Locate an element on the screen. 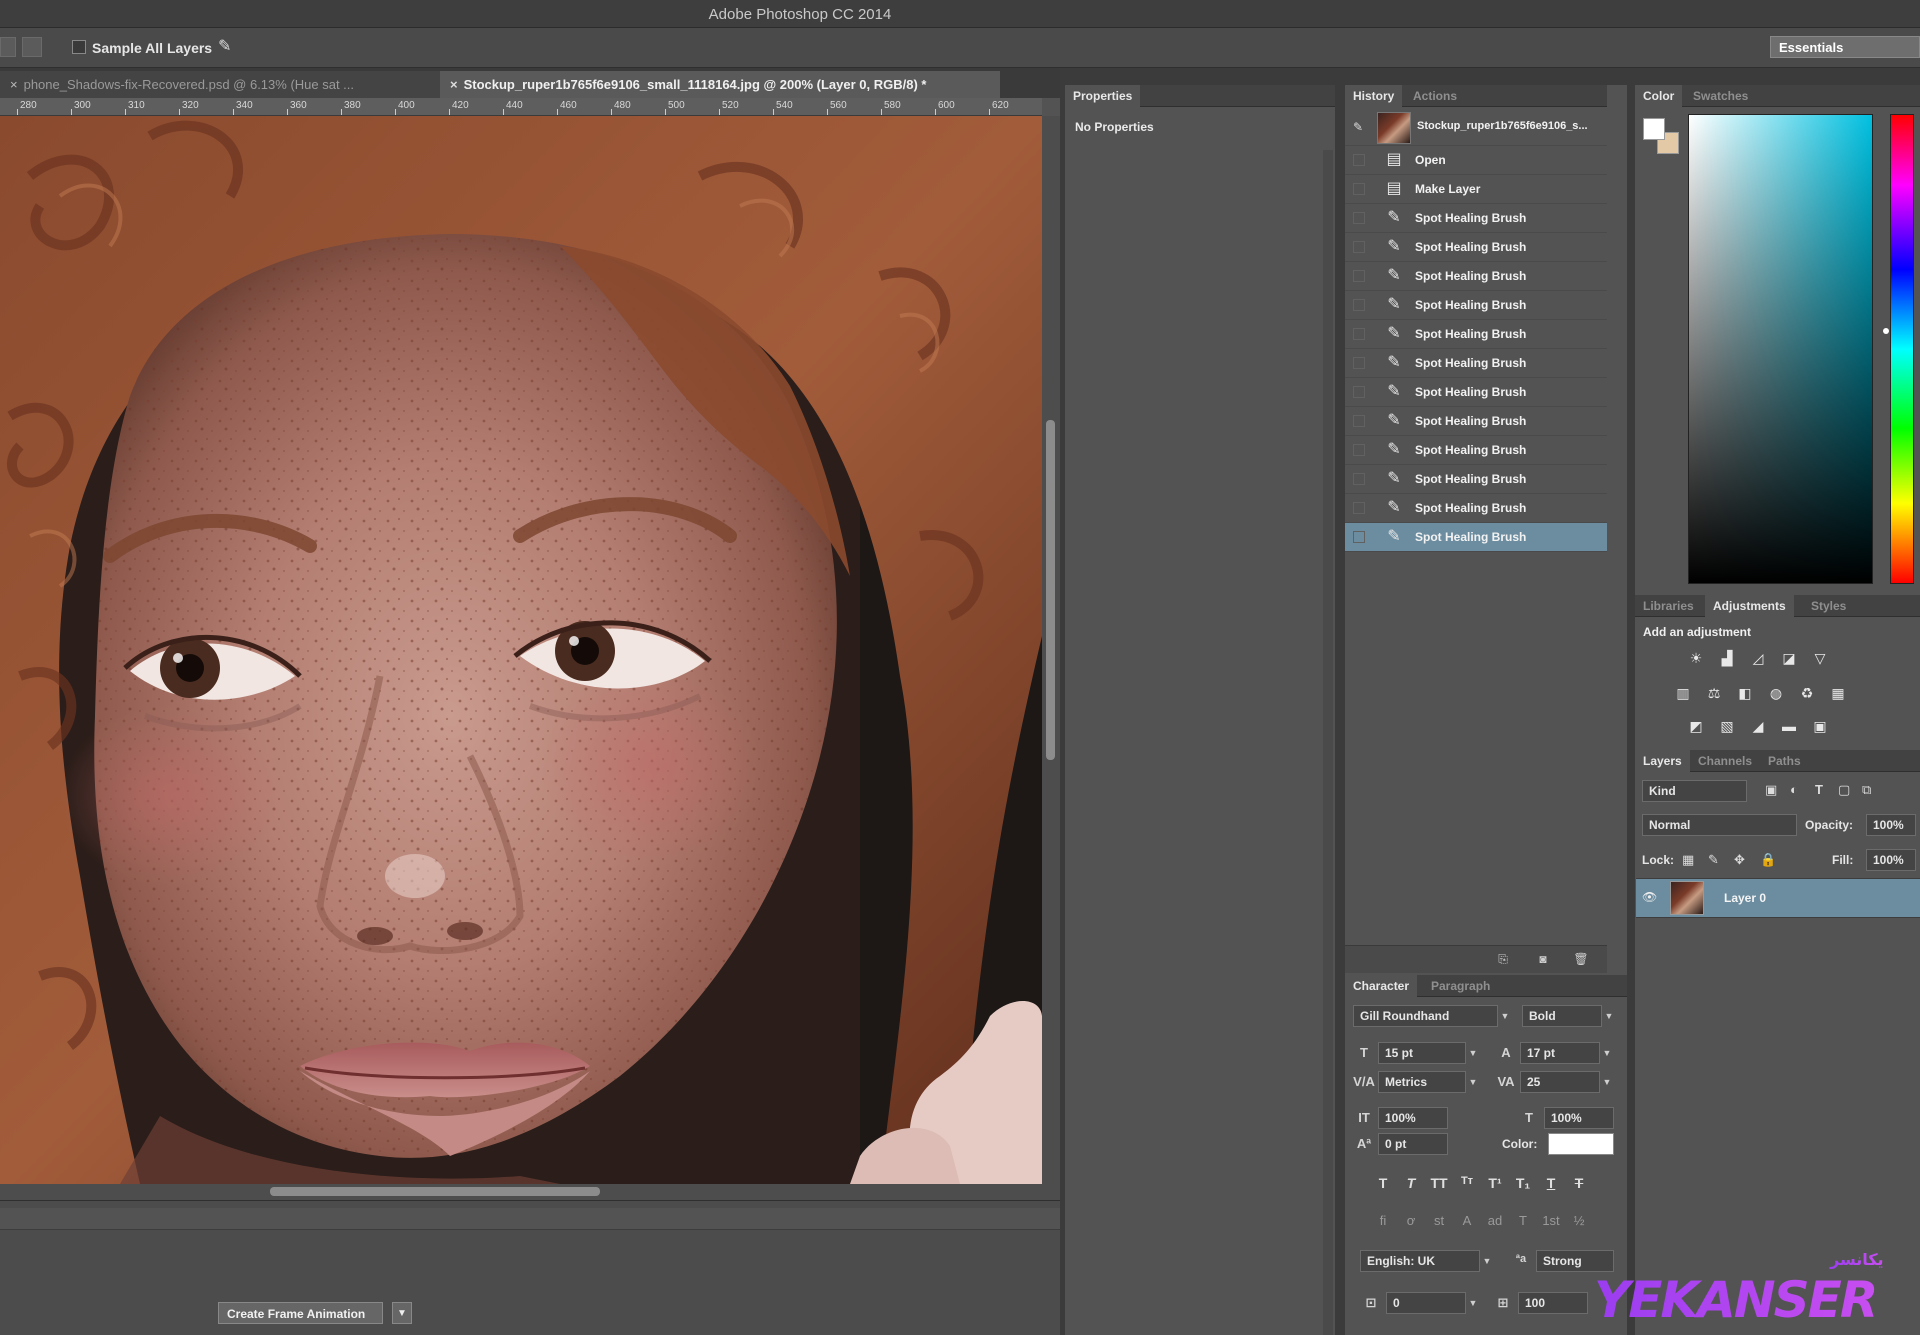 The width and height of the screenshot is (1920, 1335). sample-all-layers-checkbox is located at coordinates (79, 47).